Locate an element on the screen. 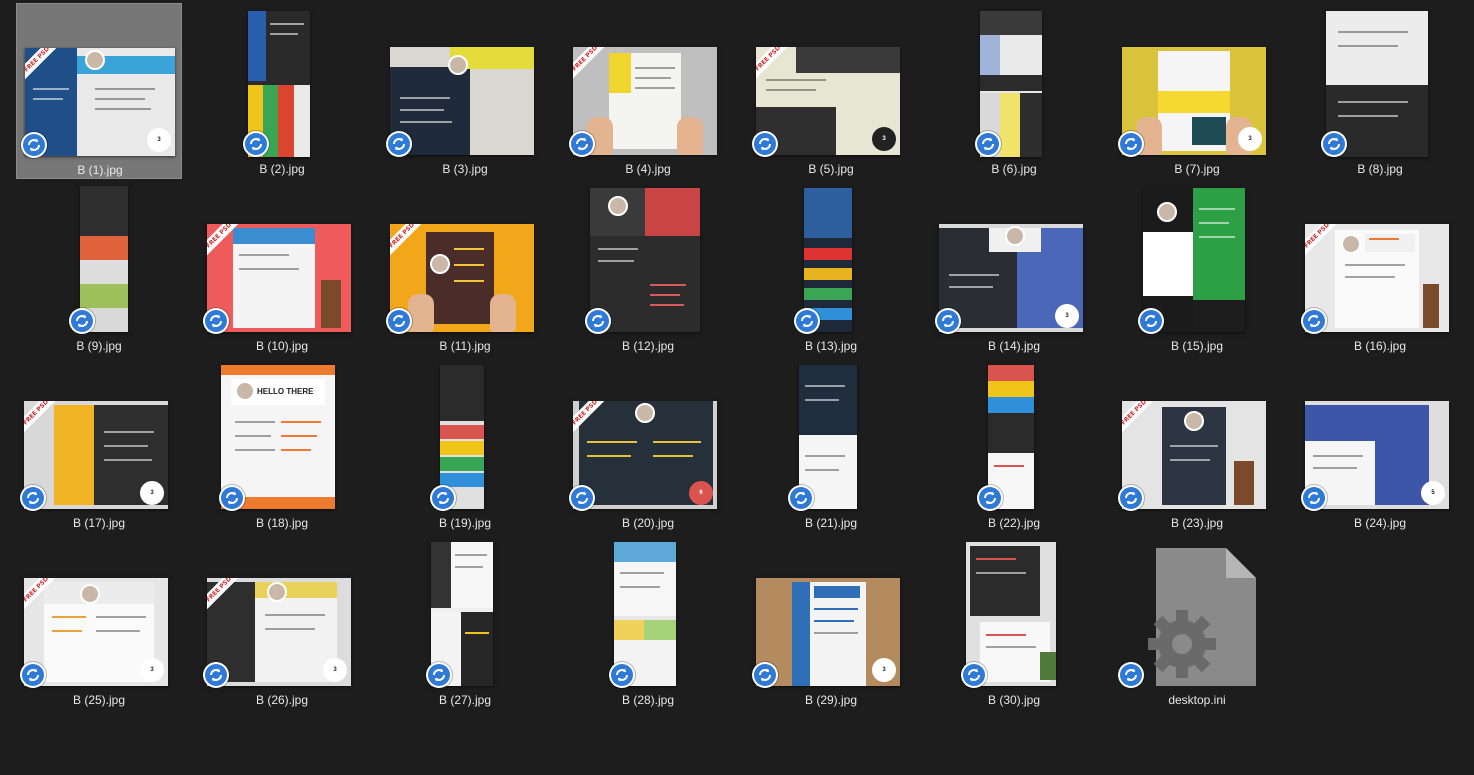  file-tile: 3 COLOR B (14).jpg is located at coordinates (1014, 268).